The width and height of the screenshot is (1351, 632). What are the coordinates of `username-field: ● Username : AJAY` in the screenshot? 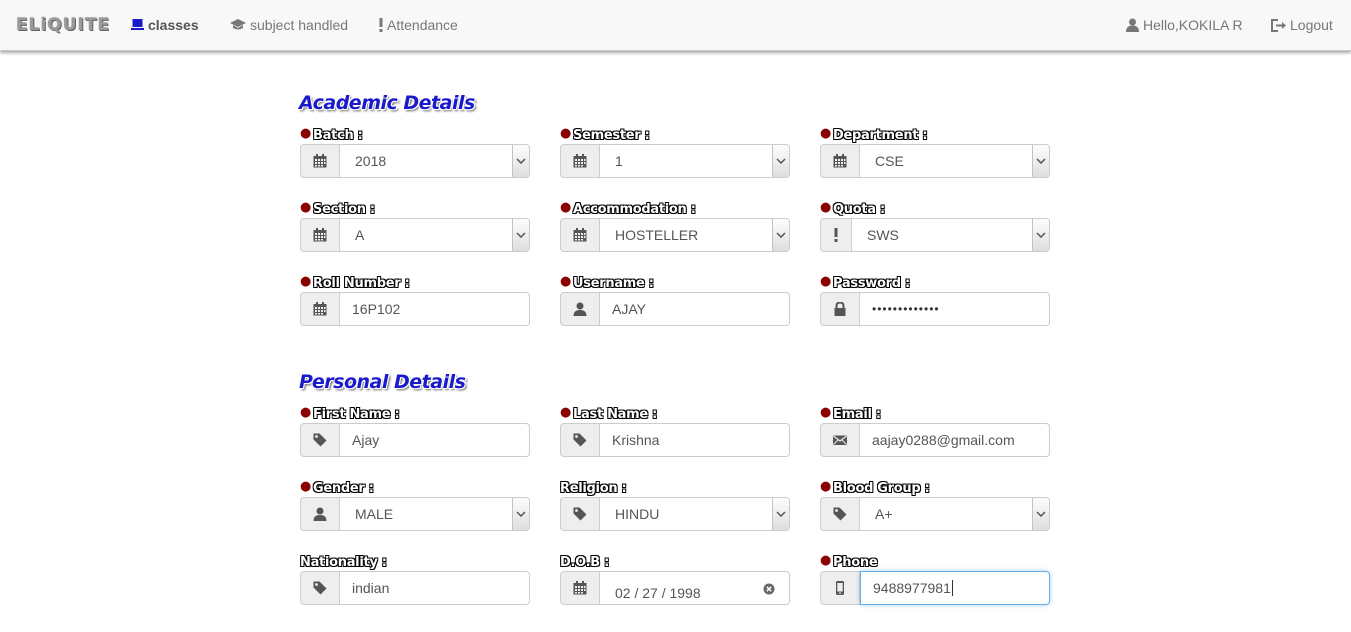 It's located at (675, 305).